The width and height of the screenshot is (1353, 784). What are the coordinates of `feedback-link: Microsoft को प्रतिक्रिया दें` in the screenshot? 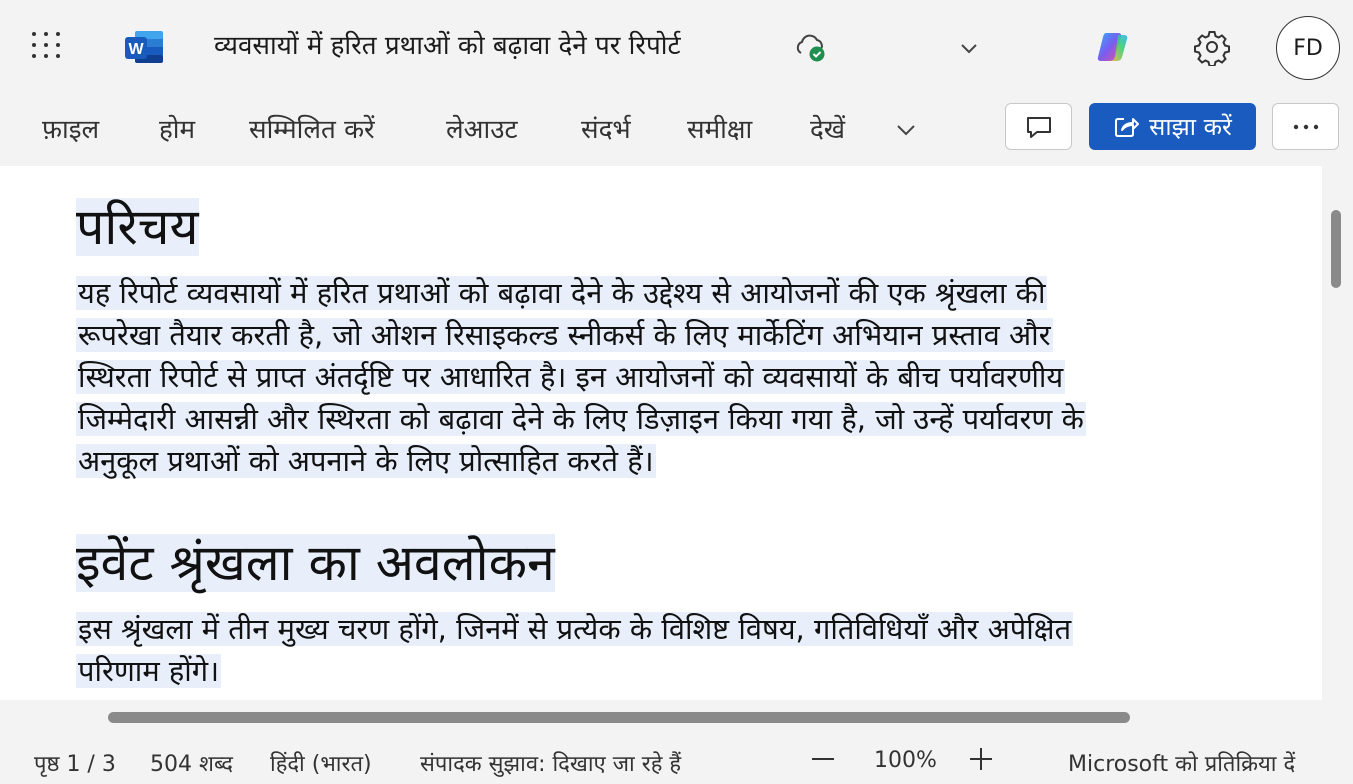 It's located at (1181, 763).